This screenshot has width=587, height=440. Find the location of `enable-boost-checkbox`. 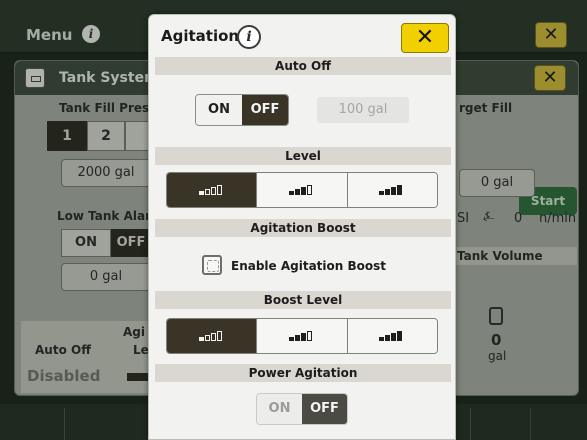

enable-boost-checkbox is located at coordinates (212, 265).